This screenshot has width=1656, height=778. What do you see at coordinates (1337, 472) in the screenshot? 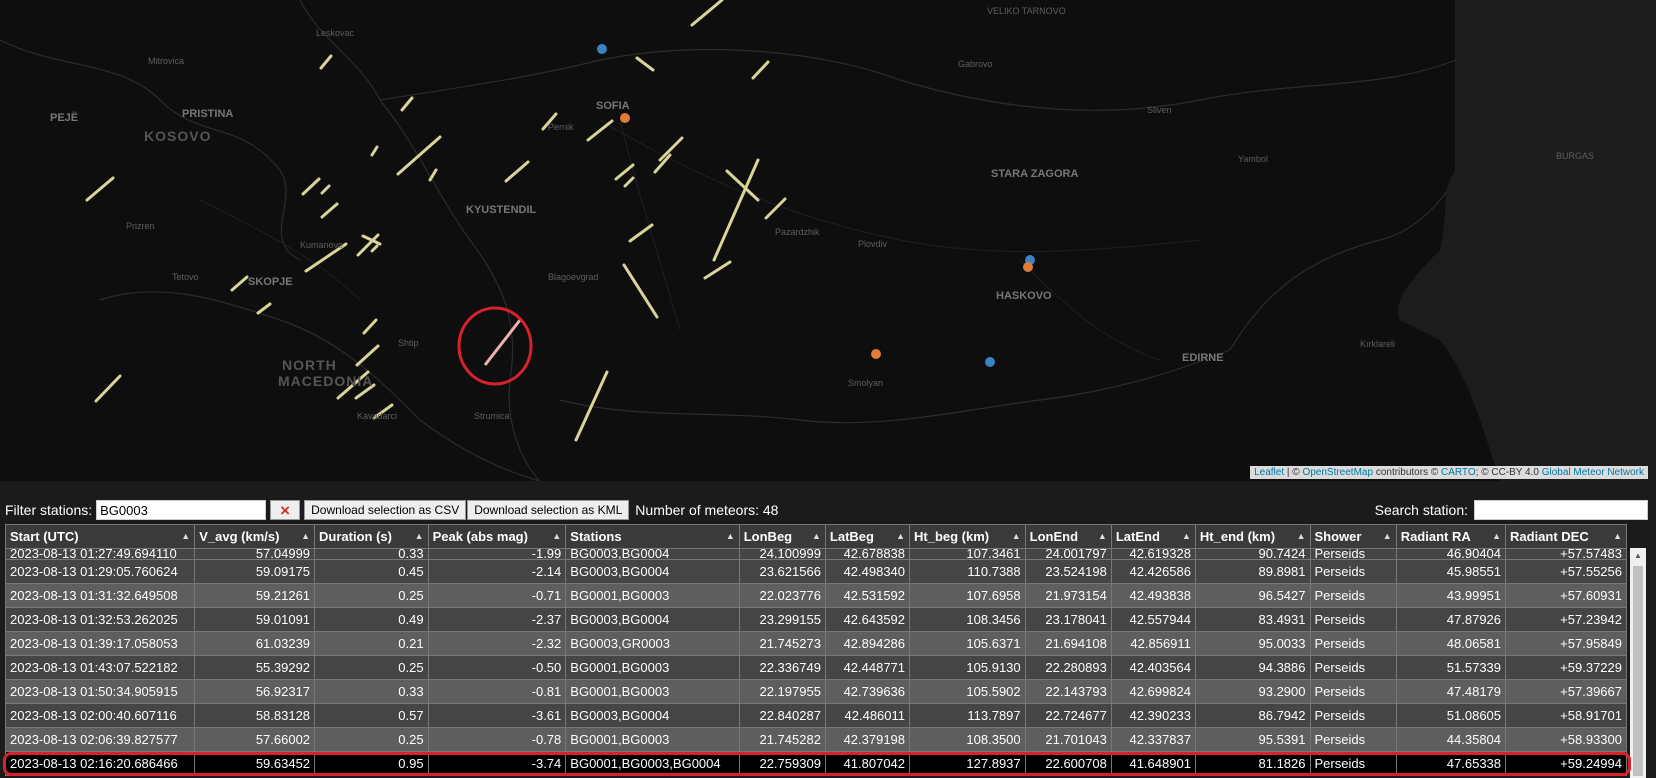
I see `osm-link: OpenStreetMap` at bounding box center [1337, 472].